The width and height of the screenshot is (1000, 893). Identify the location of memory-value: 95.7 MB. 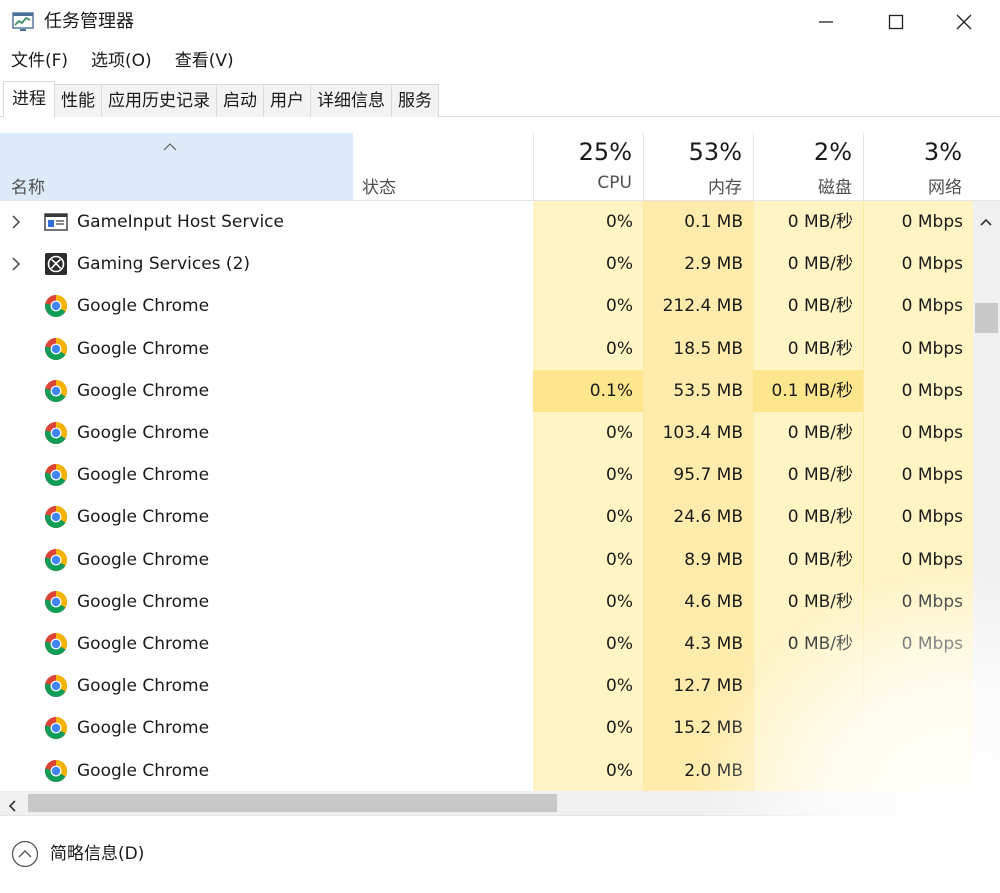
(708, 475).